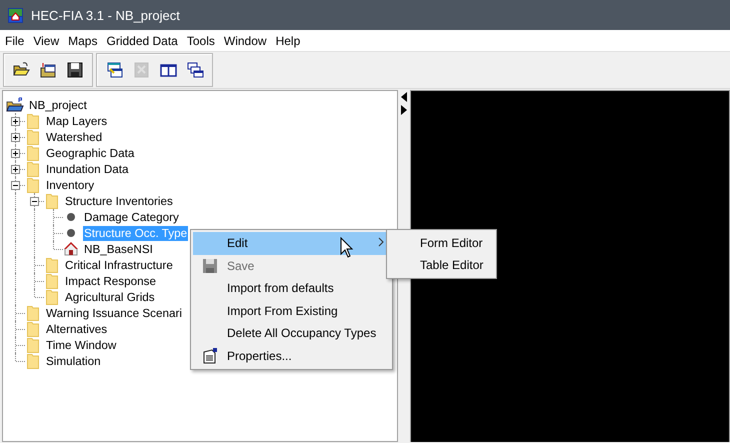 This screenshot has height=443, width=730. Describe the element at coordinates (15, 105) in the screenshot. I see `project-folder-icon` at that location.